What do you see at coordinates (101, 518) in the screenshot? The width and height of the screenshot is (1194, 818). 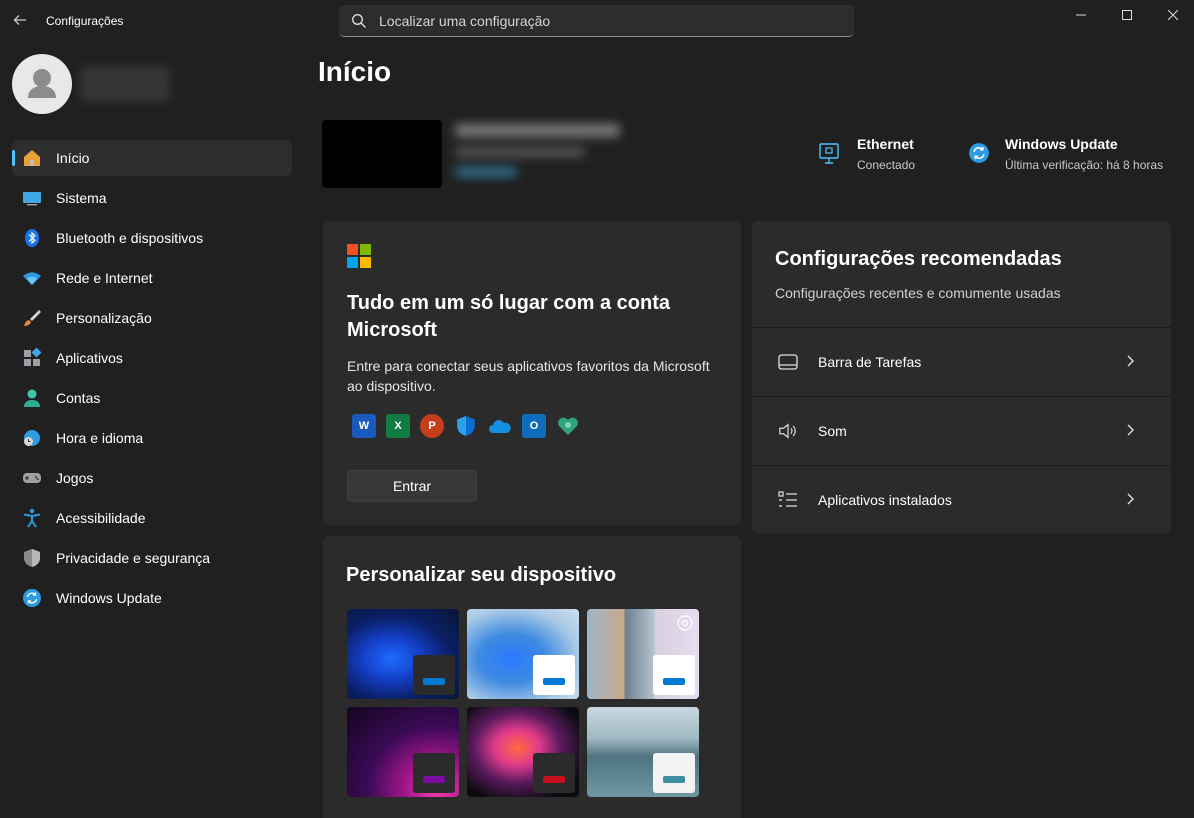 I see `sidebar-item-label: Acessibilidade` at bounding box center [101, 518].